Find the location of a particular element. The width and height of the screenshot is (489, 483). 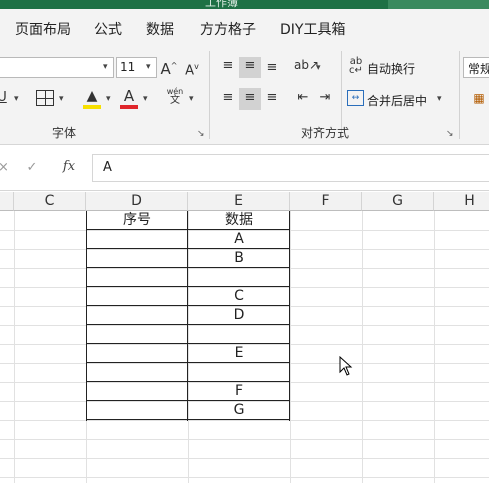

title-bar: 工作簿 is located at coordinates (244, 4).